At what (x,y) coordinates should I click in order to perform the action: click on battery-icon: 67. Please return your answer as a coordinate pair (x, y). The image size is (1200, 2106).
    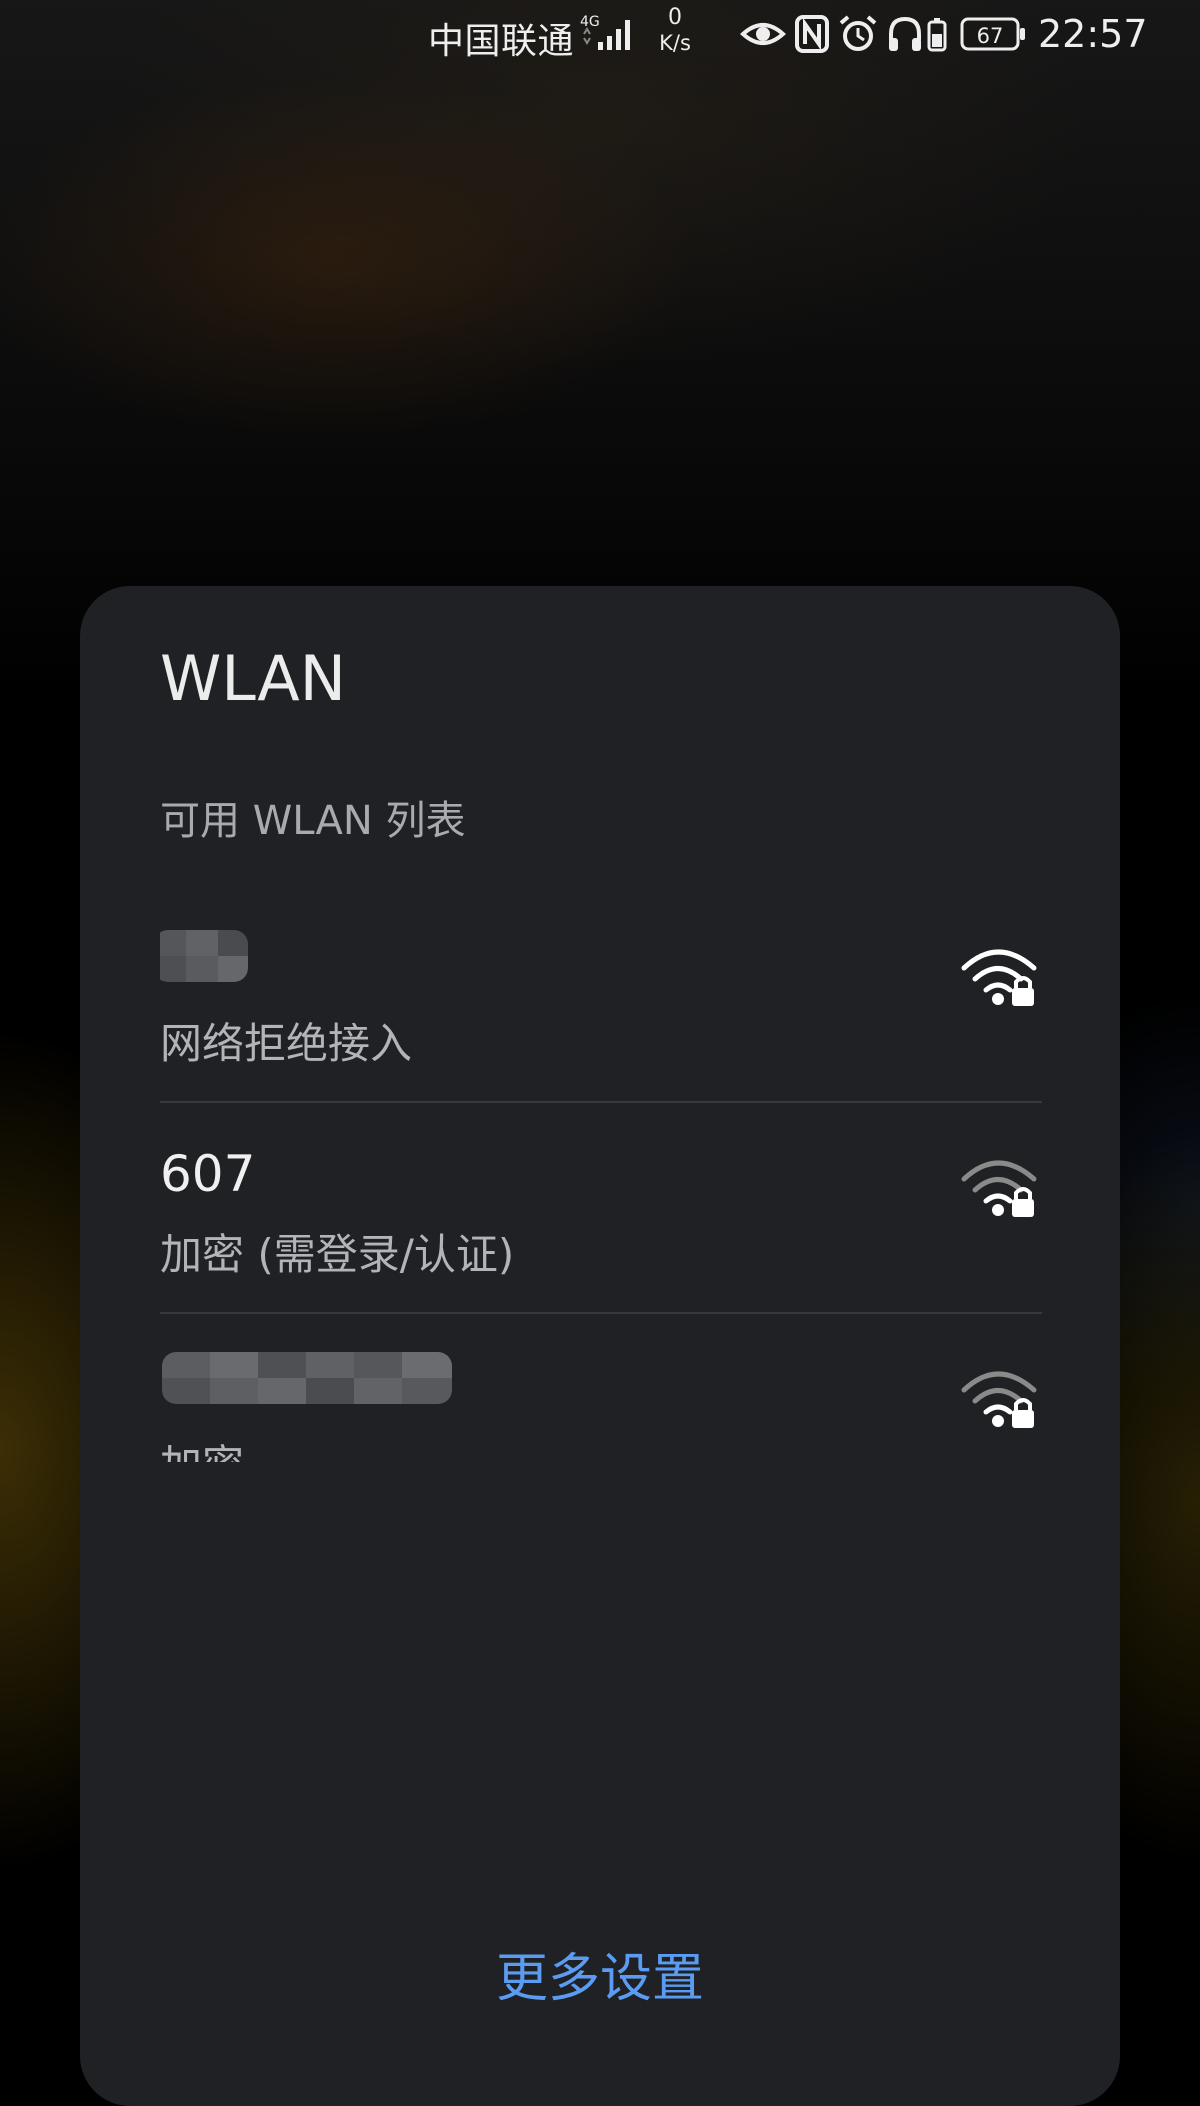
    Looking at the image, I should click on (992, 34).